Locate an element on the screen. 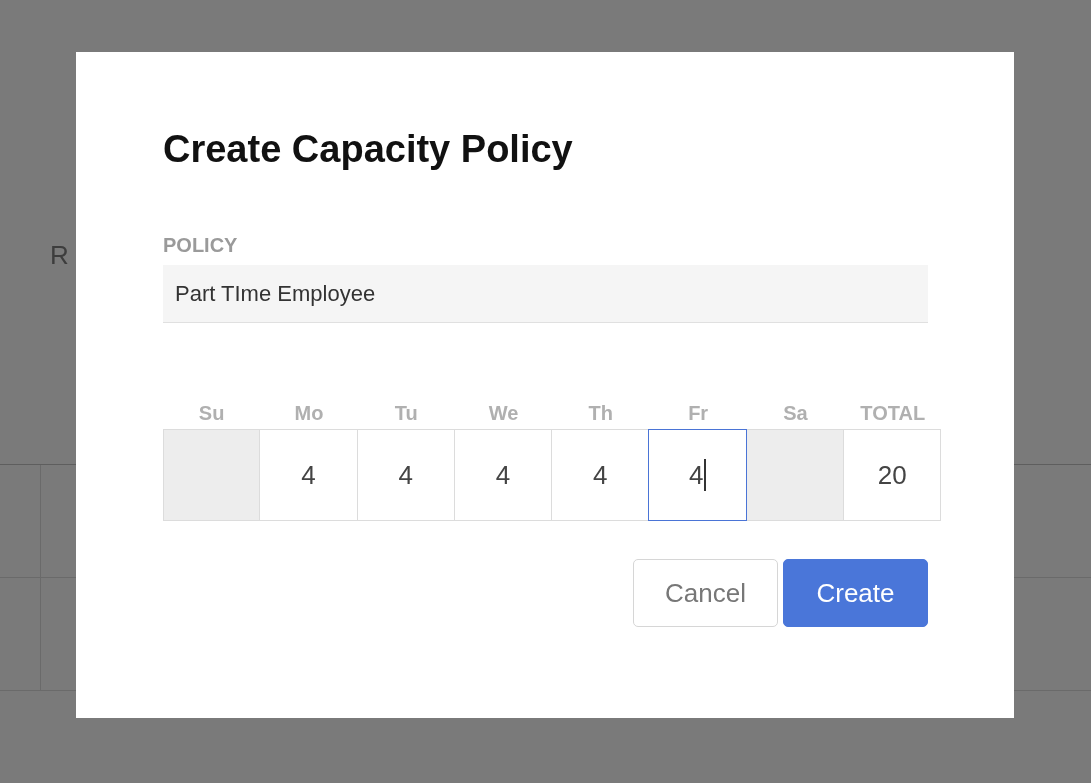  create-button: Create is located at coordinates (855, 593).